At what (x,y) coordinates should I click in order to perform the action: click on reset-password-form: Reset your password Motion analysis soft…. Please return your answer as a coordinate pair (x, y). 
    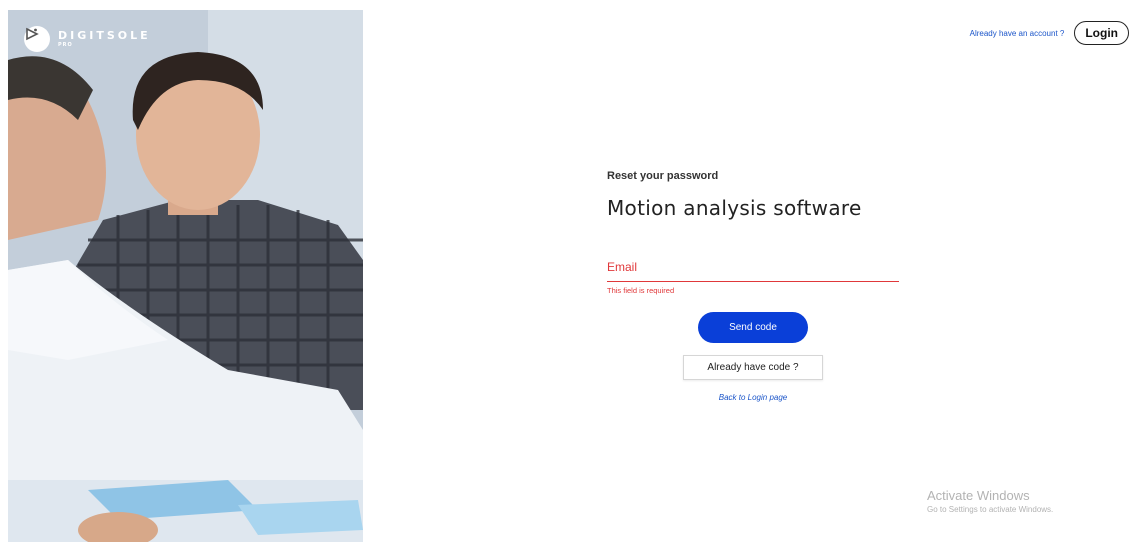
    Looking at the image, I should click on (753, 286).